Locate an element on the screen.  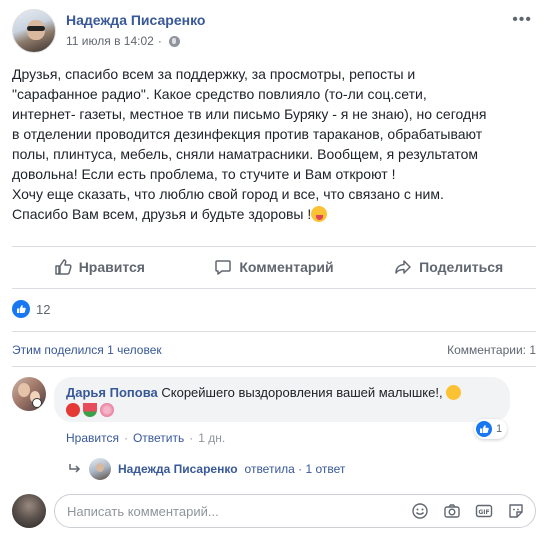
like-button: Нравится is located at coordinates (99, 267).